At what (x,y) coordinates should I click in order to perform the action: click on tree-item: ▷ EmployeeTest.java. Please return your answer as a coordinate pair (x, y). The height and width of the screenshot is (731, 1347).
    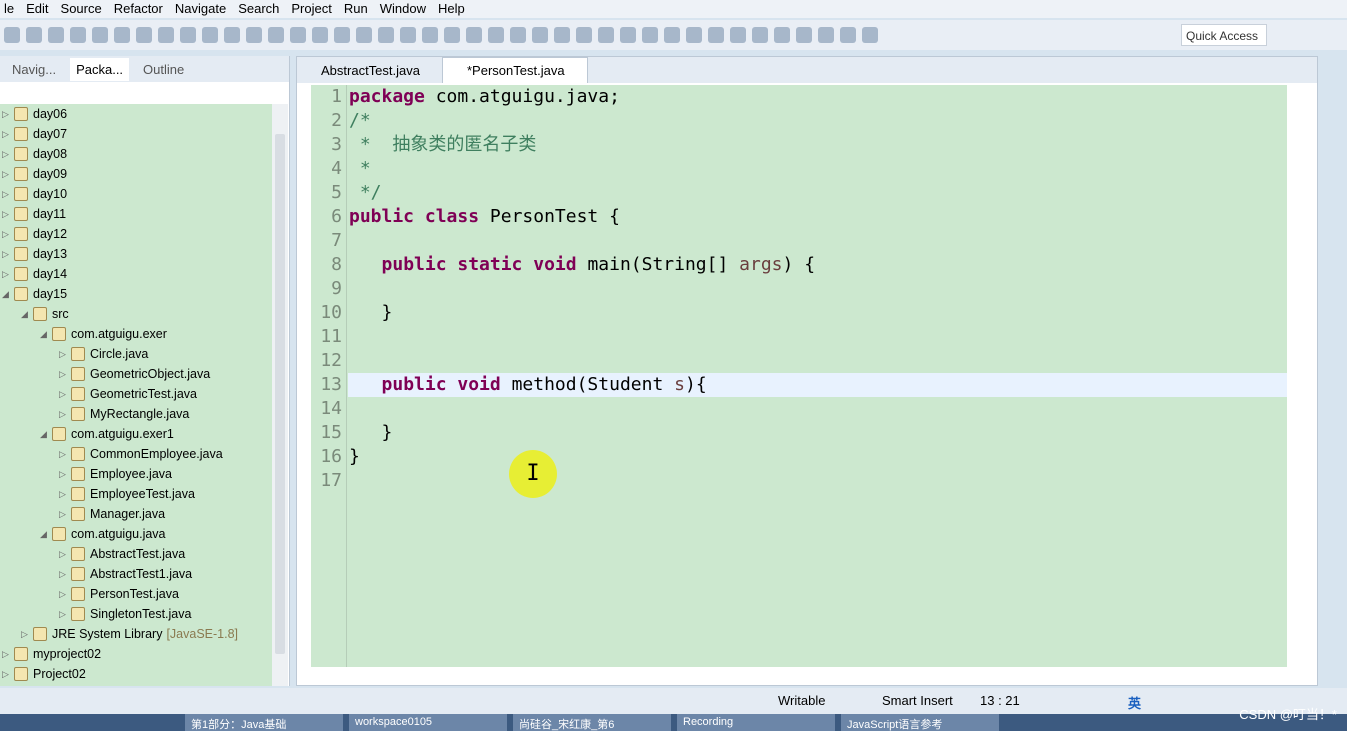
    Looking at the image, I should click on (136, 494).